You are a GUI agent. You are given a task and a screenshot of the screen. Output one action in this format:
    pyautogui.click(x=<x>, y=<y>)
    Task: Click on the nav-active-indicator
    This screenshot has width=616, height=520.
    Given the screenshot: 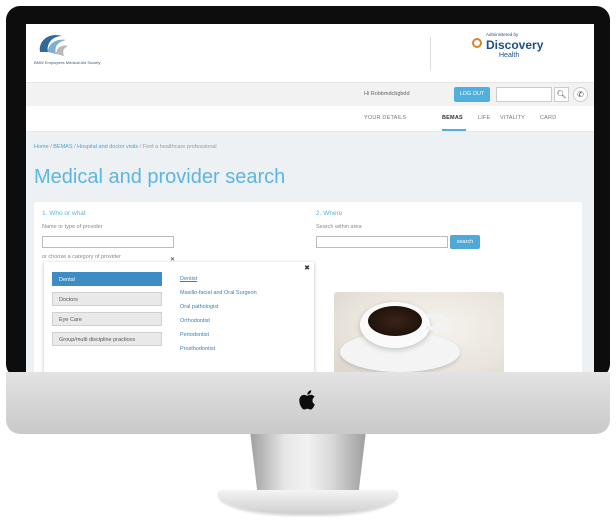 What is the action you would take?
    pyautogui.click(x=454, y=130)
    